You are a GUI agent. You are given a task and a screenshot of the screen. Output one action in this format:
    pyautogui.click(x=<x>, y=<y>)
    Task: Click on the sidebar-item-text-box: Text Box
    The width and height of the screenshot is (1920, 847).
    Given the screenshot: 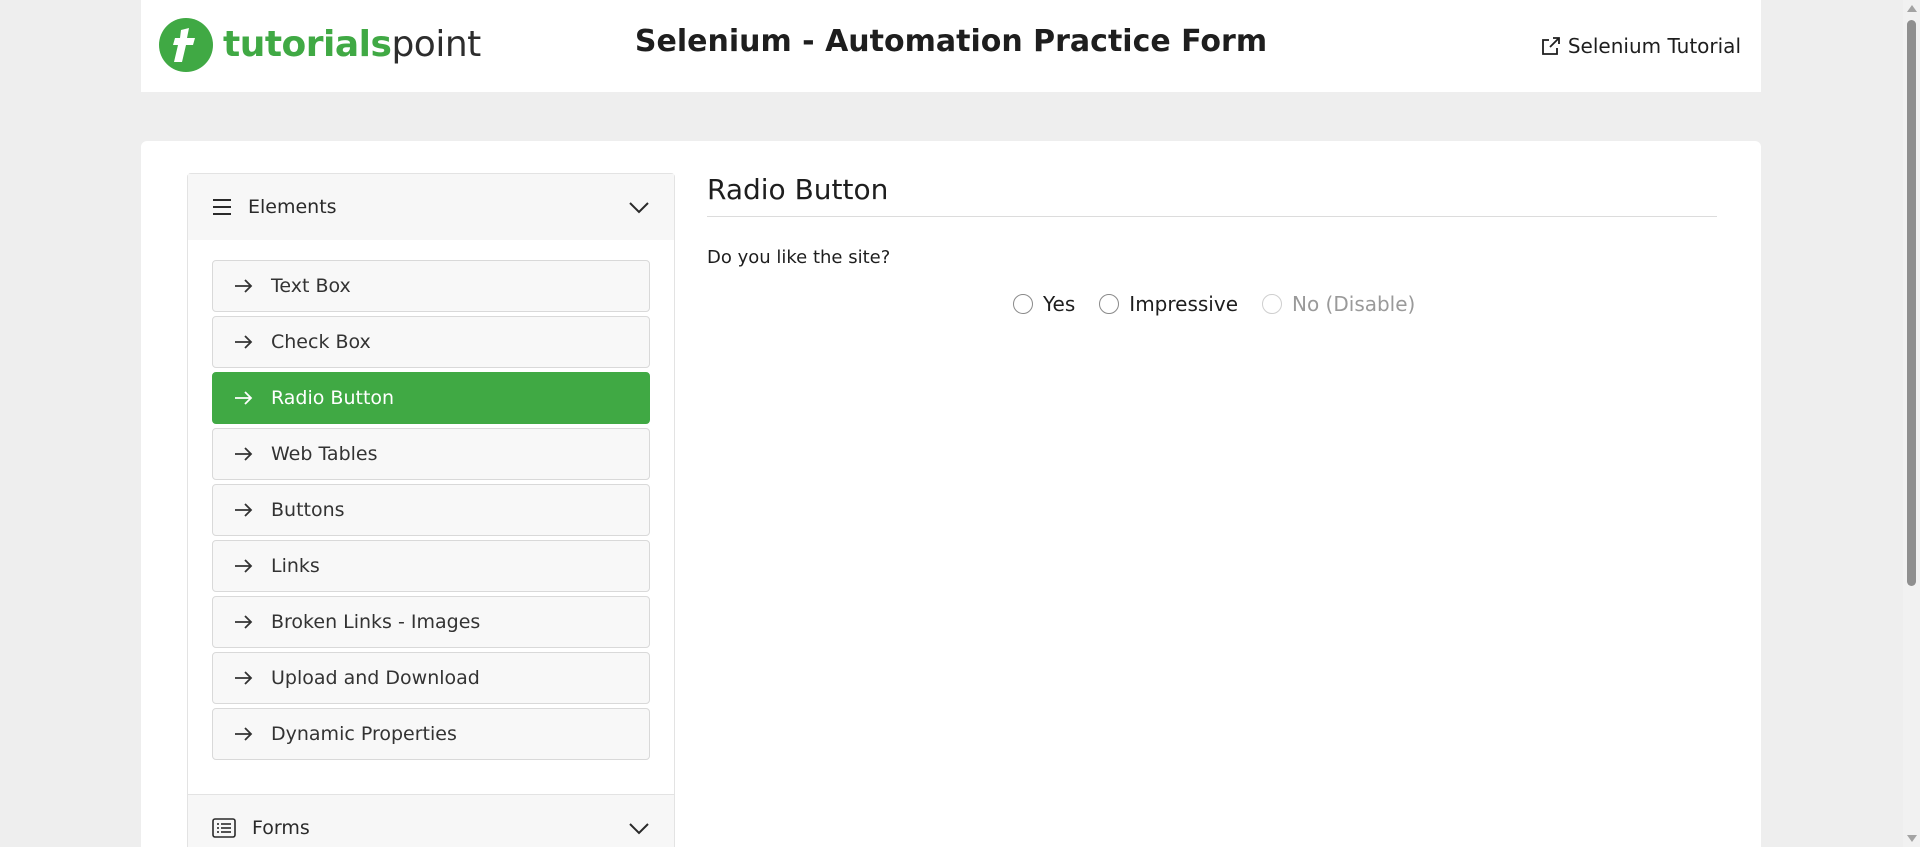 What is the action you would take?
    pyautogui.click(x=431, y=286)
    